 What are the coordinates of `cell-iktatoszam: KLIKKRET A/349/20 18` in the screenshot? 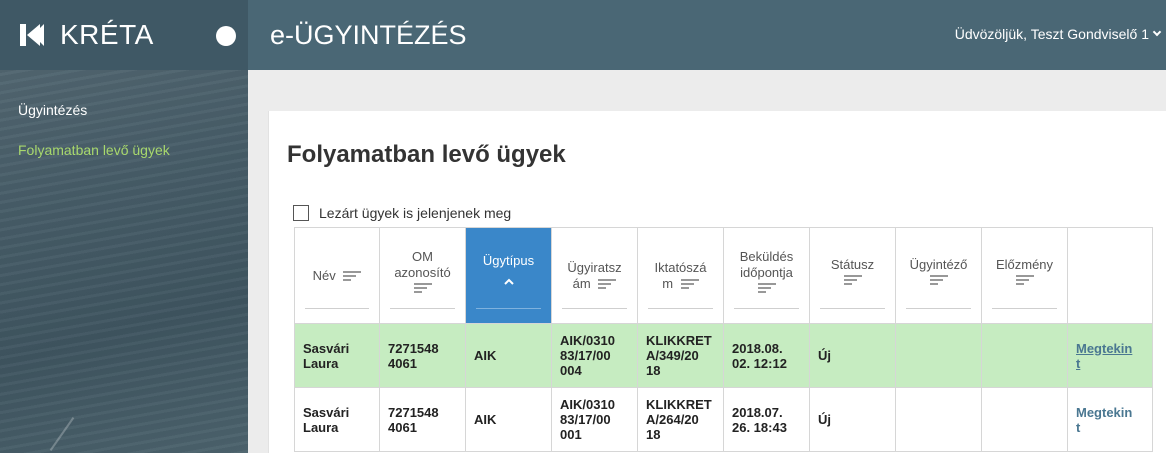 It's located at (680, 355).